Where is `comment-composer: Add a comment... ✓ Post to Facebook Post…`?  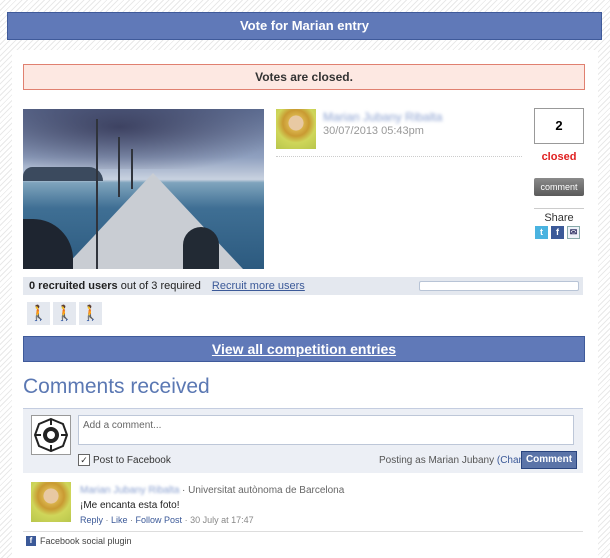
comment-composer: Add a comment... ✓ Post to Facebook Post… is located at coordinates (303, 440).